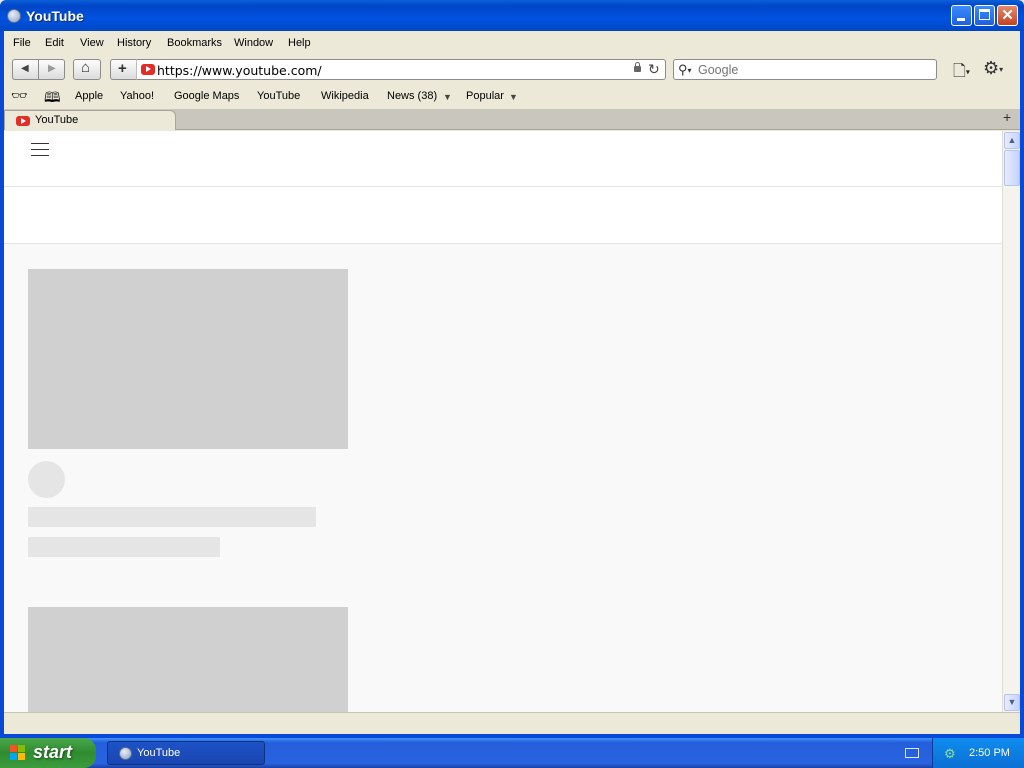 This screenshot has width=1024, height=768. Describe the element at coordinates (813, 69) in the screenshot. I see `search-input` at that location.